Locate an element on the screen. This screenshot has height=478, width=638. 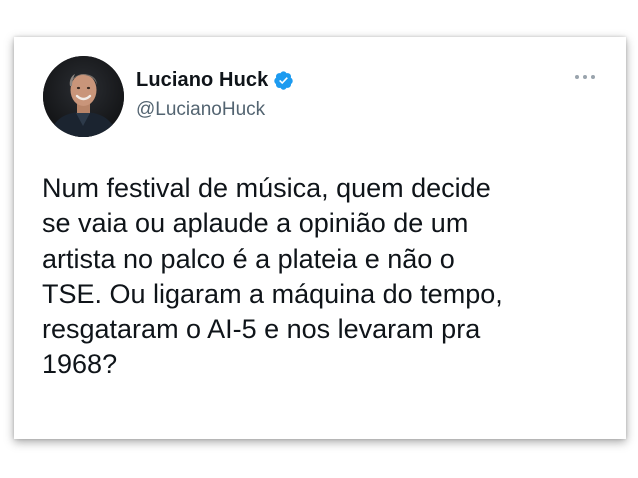
avatar is located at coordinates (83, 96).